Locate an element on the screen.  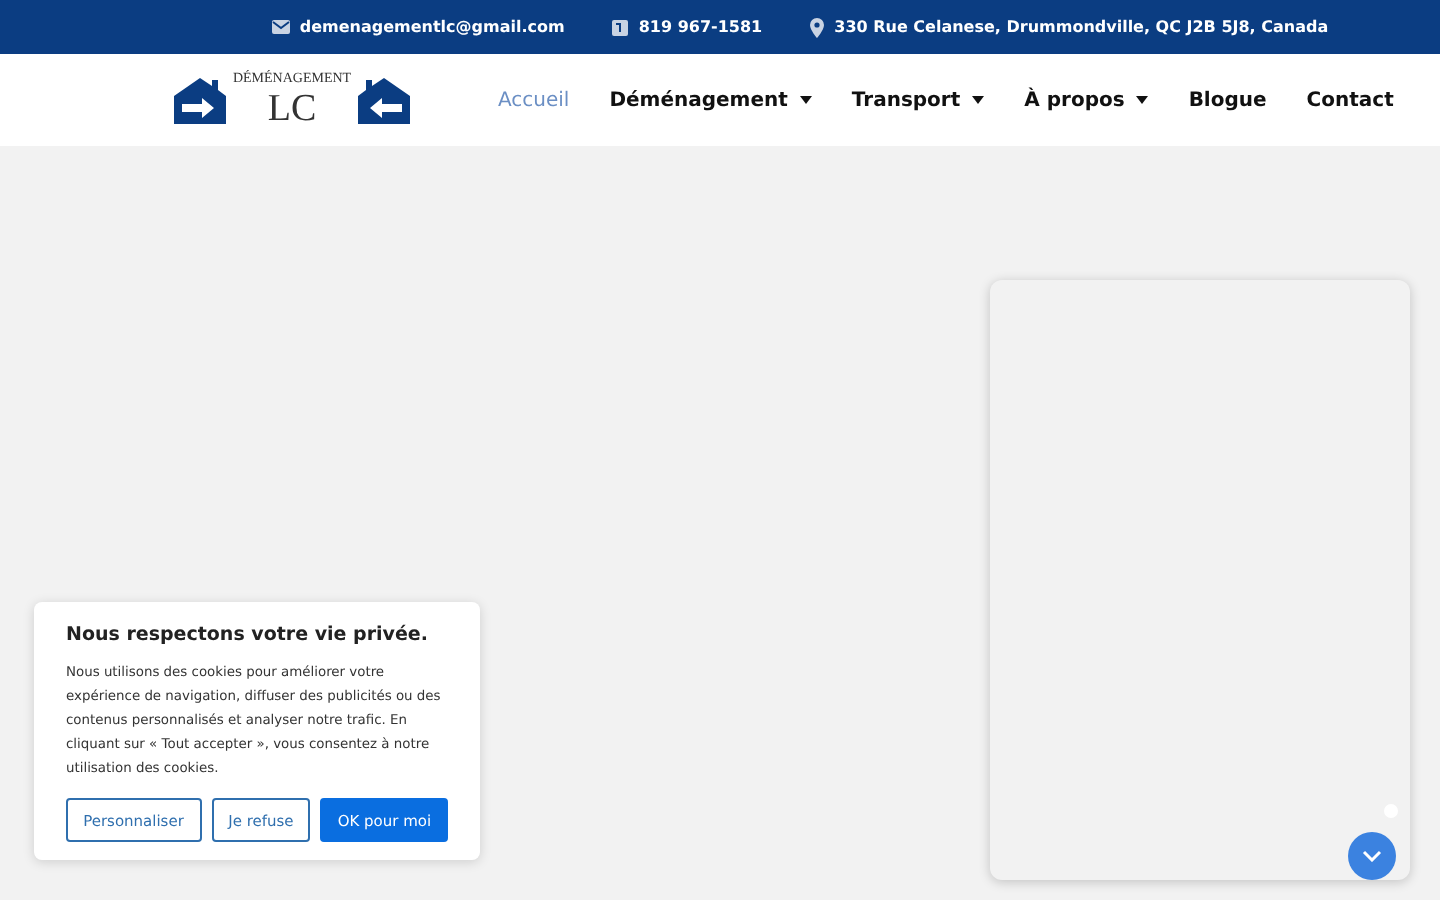
phone-square-icon is located at coordinates (620, 27).